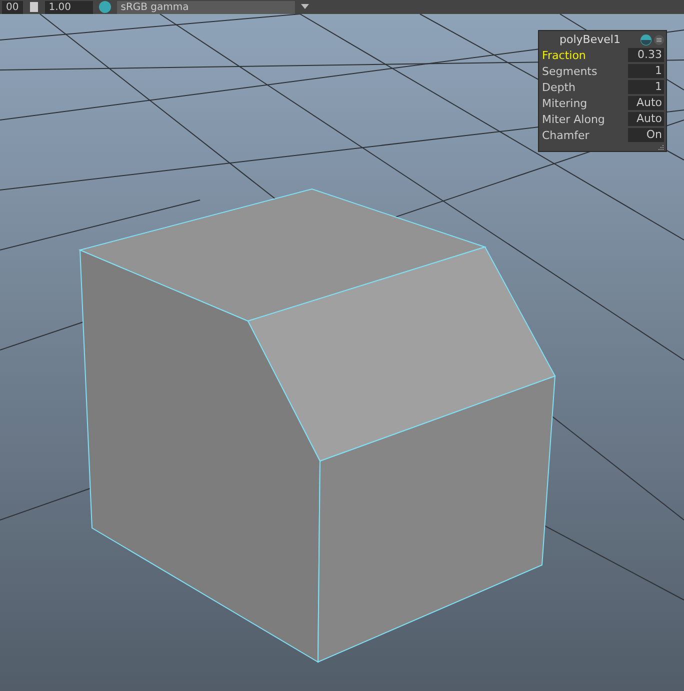  What do you see at coordinates (646, 40) in the screenshot?
I see `render-sphere-icon` at bounding box center [646, 40].